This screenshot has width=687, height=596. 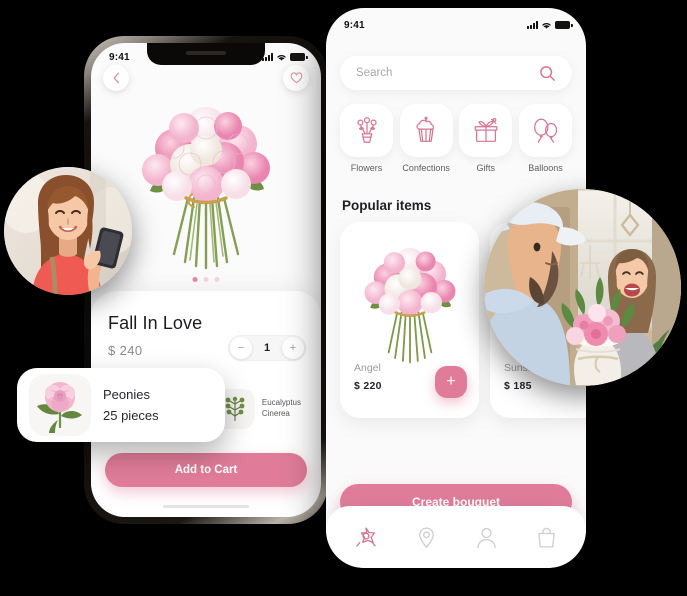 What do you see at coordinates (367, 368) in the screenshot?
I see `product-name: Angel` at bounding box center [367, 368].